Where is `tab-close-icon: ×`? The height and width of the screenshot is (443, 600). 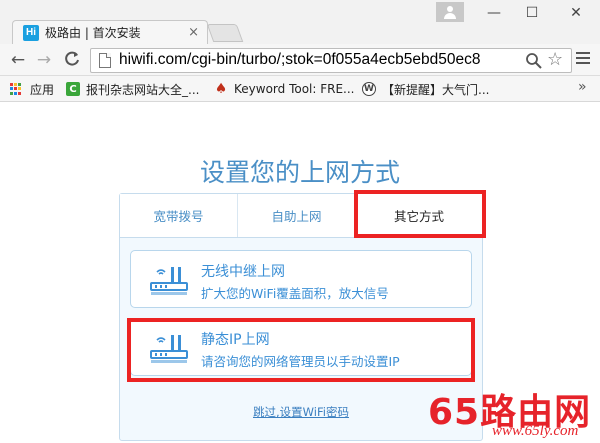
tab-close-icon: × is located at coordinates (193, 32).